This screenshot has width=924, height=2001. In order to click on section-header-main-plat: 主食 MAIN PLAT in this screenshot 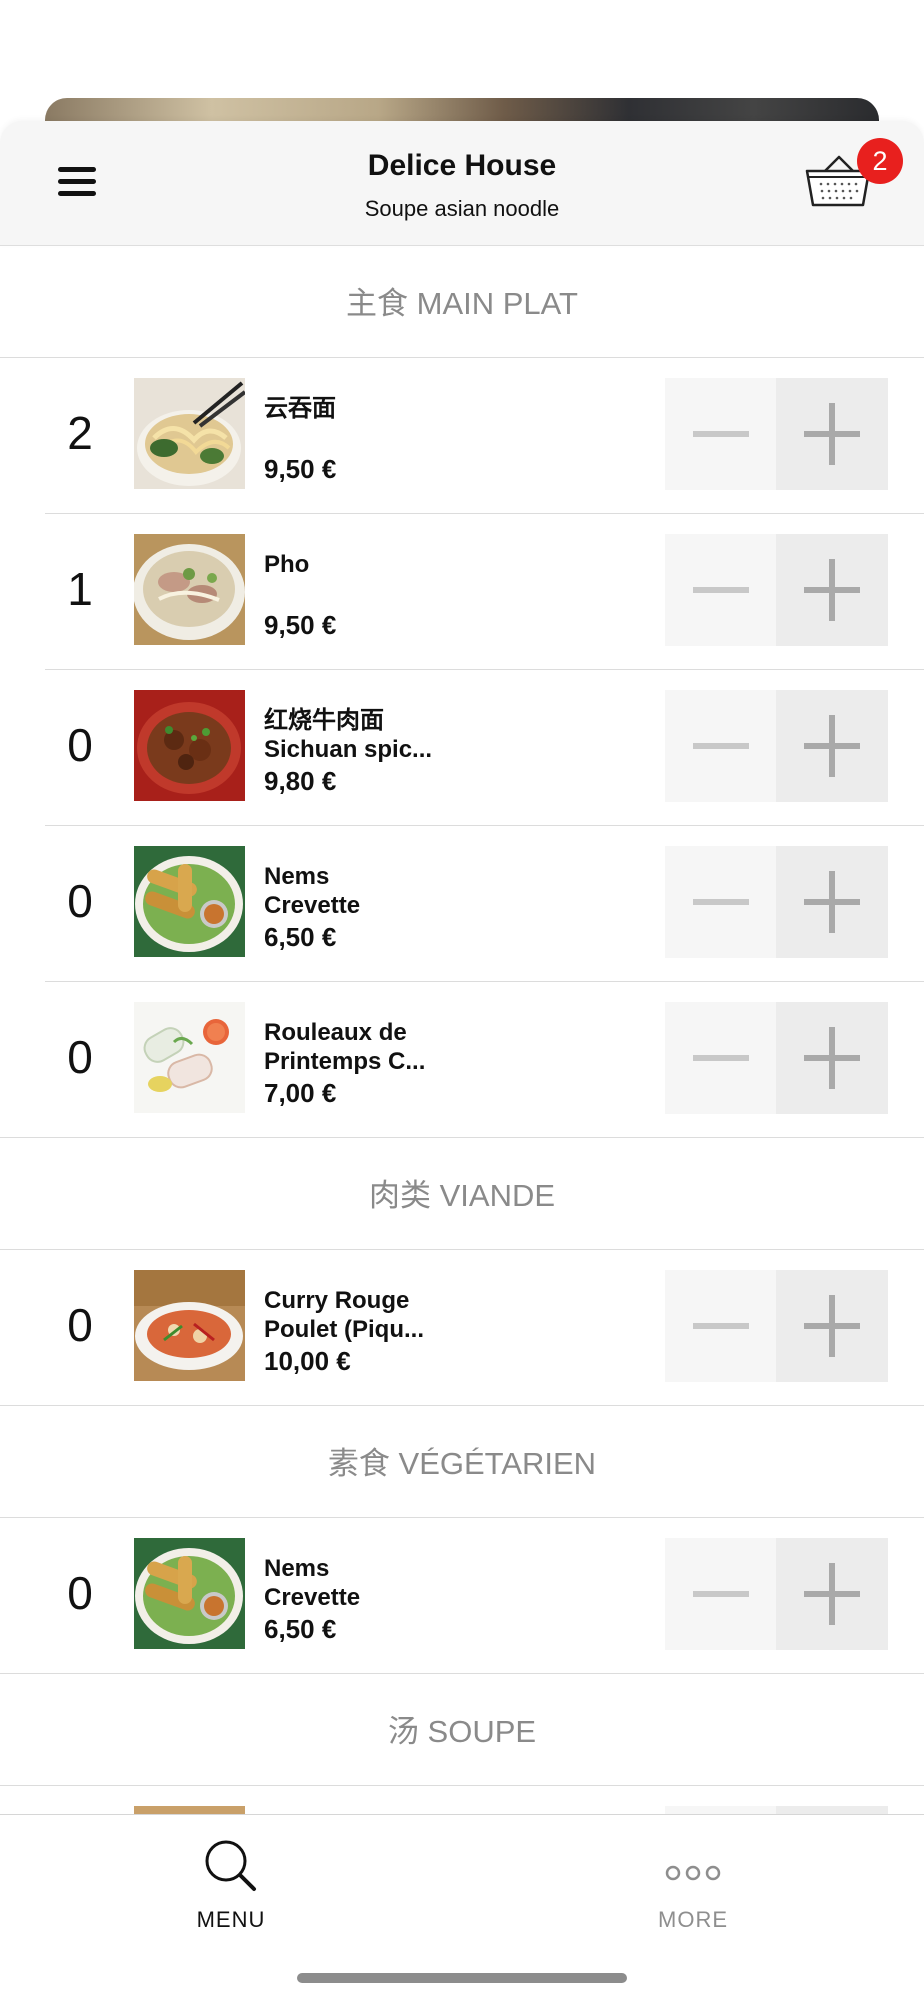, I will do `click(462, 302)`.